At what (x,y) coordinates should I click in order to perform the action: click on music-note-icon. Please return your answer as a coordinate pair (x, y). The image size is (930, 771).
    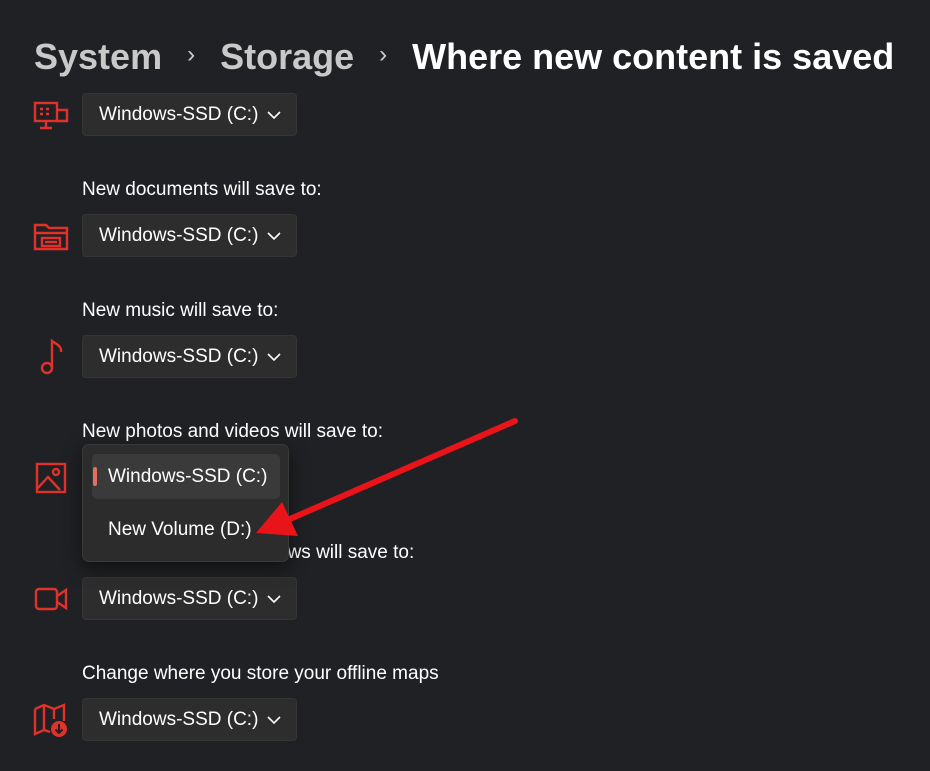
    Looking at the image, I should click on (51, 356).